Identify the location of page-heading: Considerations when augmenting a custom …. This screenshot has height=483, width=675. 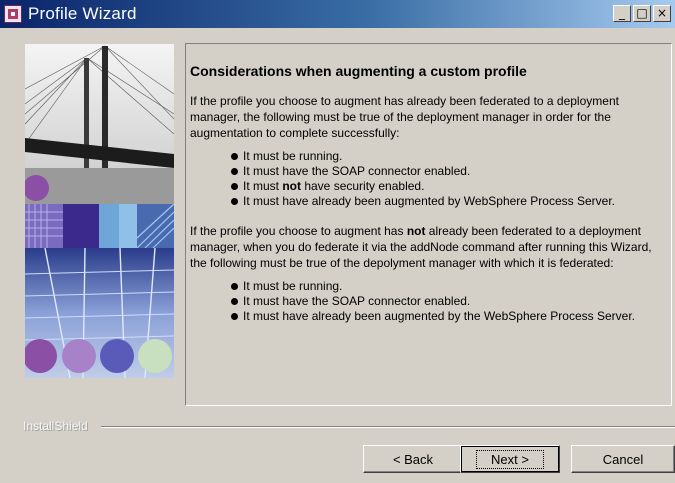
(358, 71).